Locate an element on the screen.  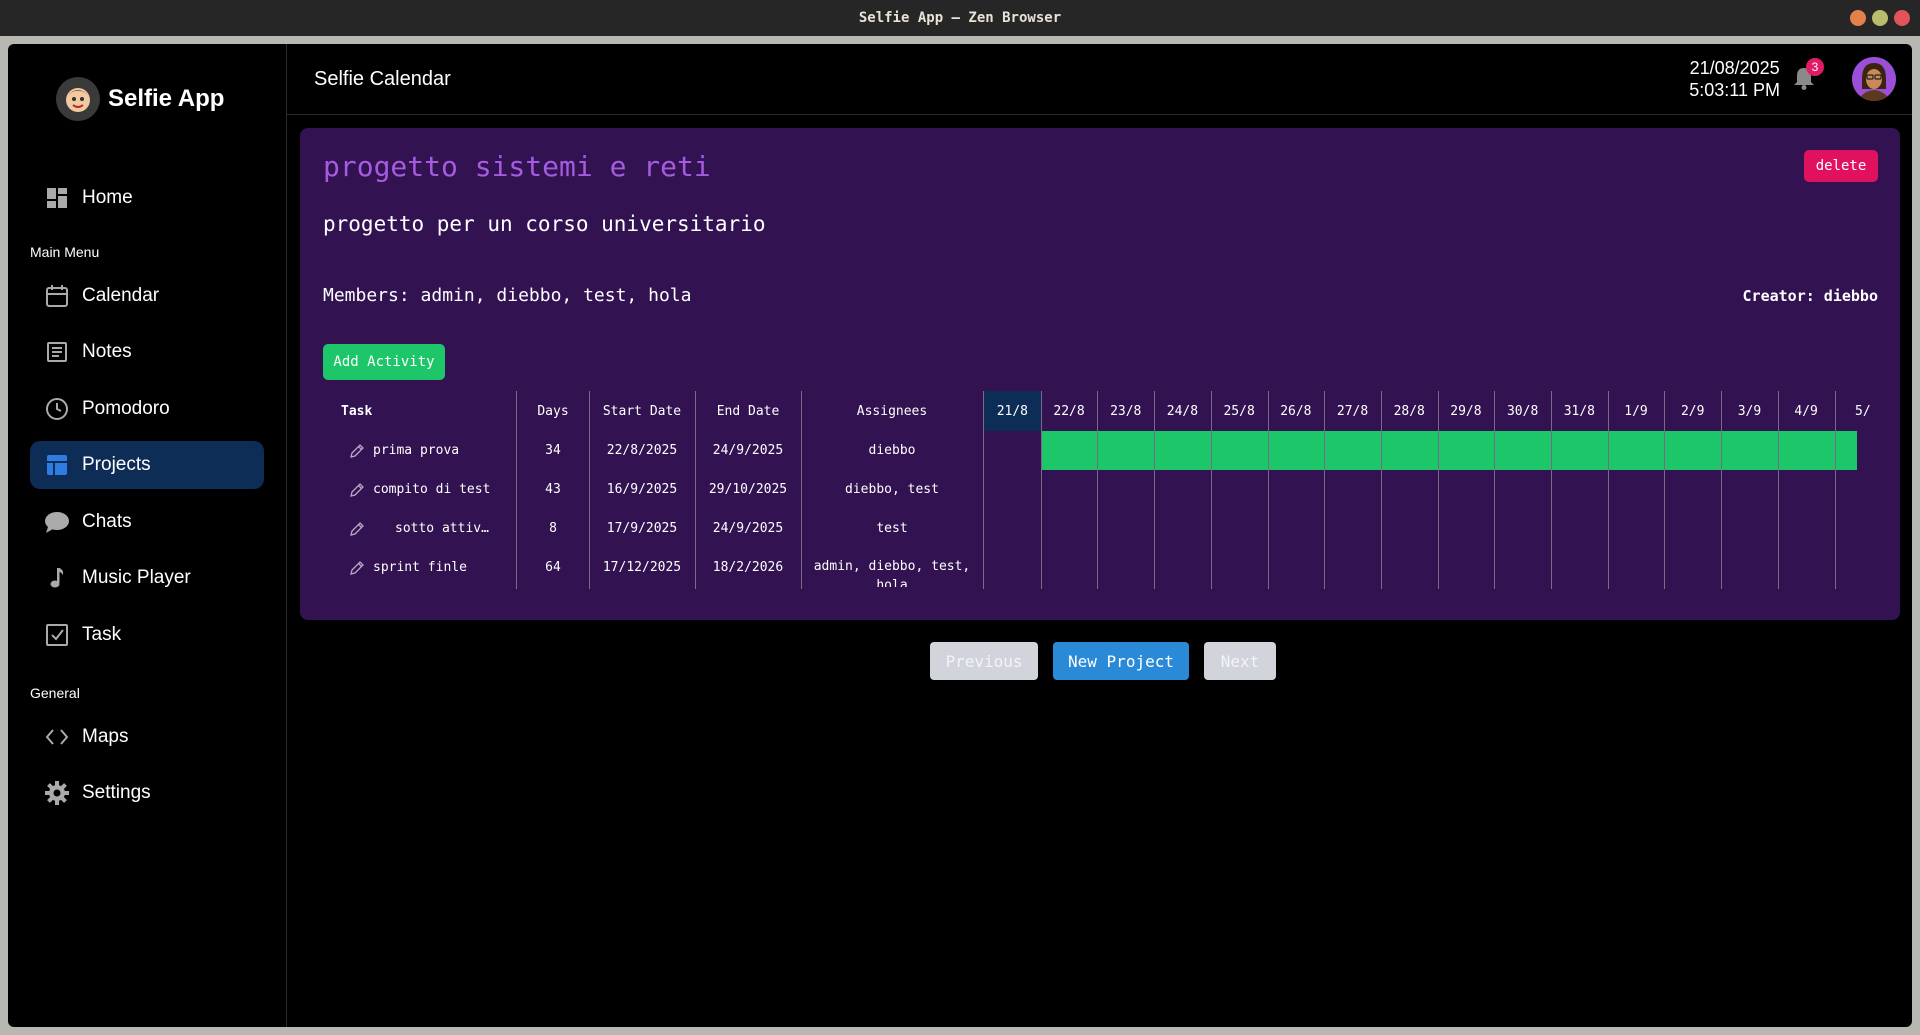
calendar-icon is located at coordinates (57, 296).